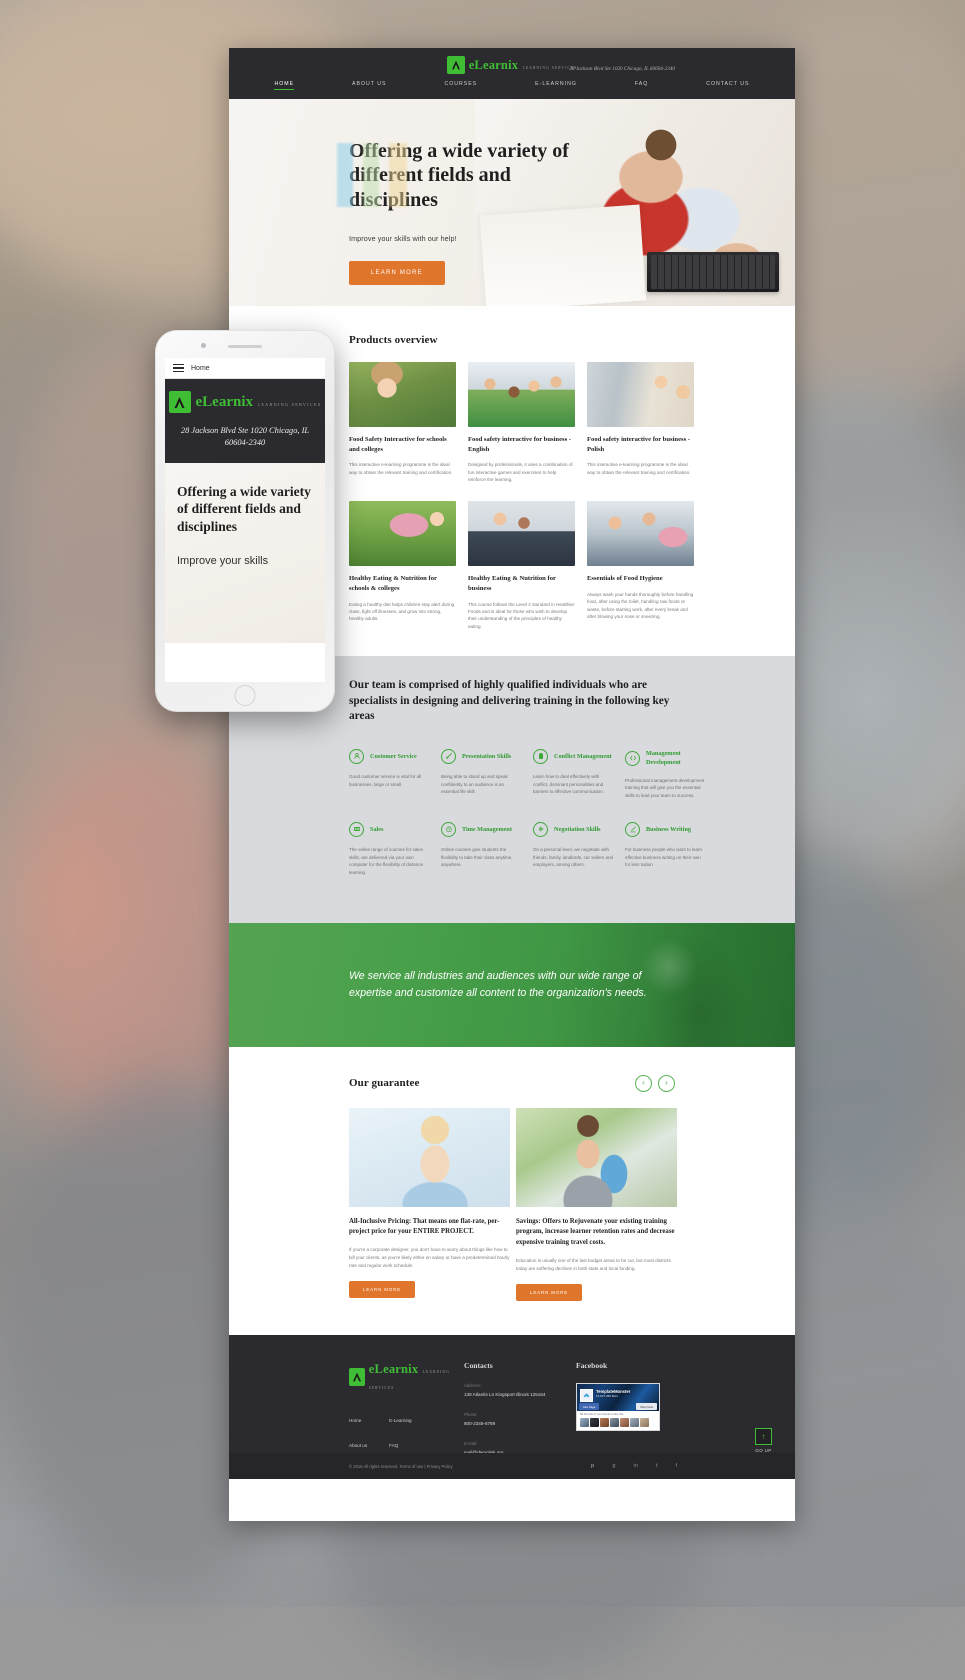 This screenshot has height=1680, width=965. What do you see at coordinates (636, 1466) in the screenshot?
I see `linkedin-icon: in` at bounding box center [636, 1466].